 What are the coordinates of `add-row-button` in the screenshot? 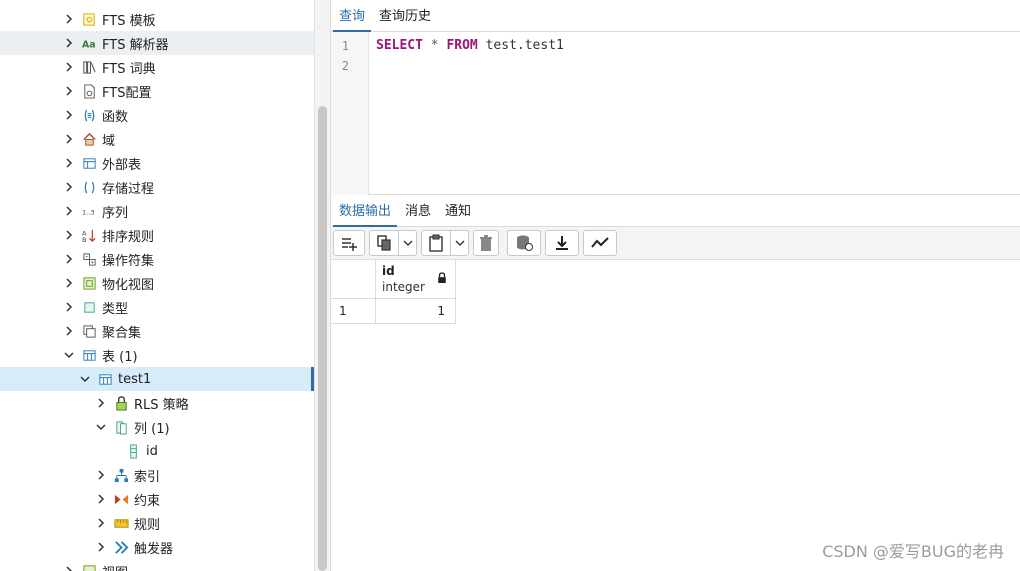 It's located at (349, 243).